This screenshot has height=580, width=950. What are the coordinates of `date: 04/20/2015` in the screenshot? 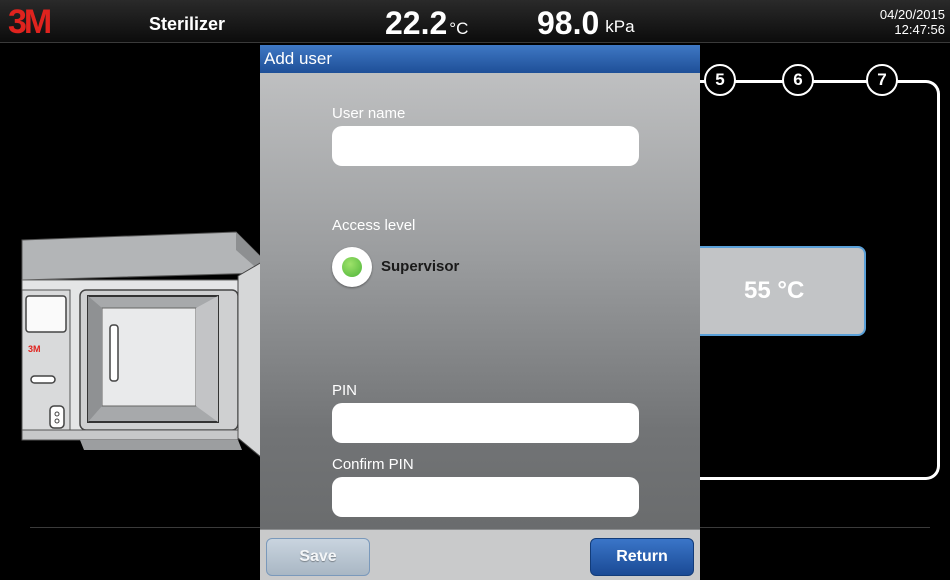 It's located at (912, 14).